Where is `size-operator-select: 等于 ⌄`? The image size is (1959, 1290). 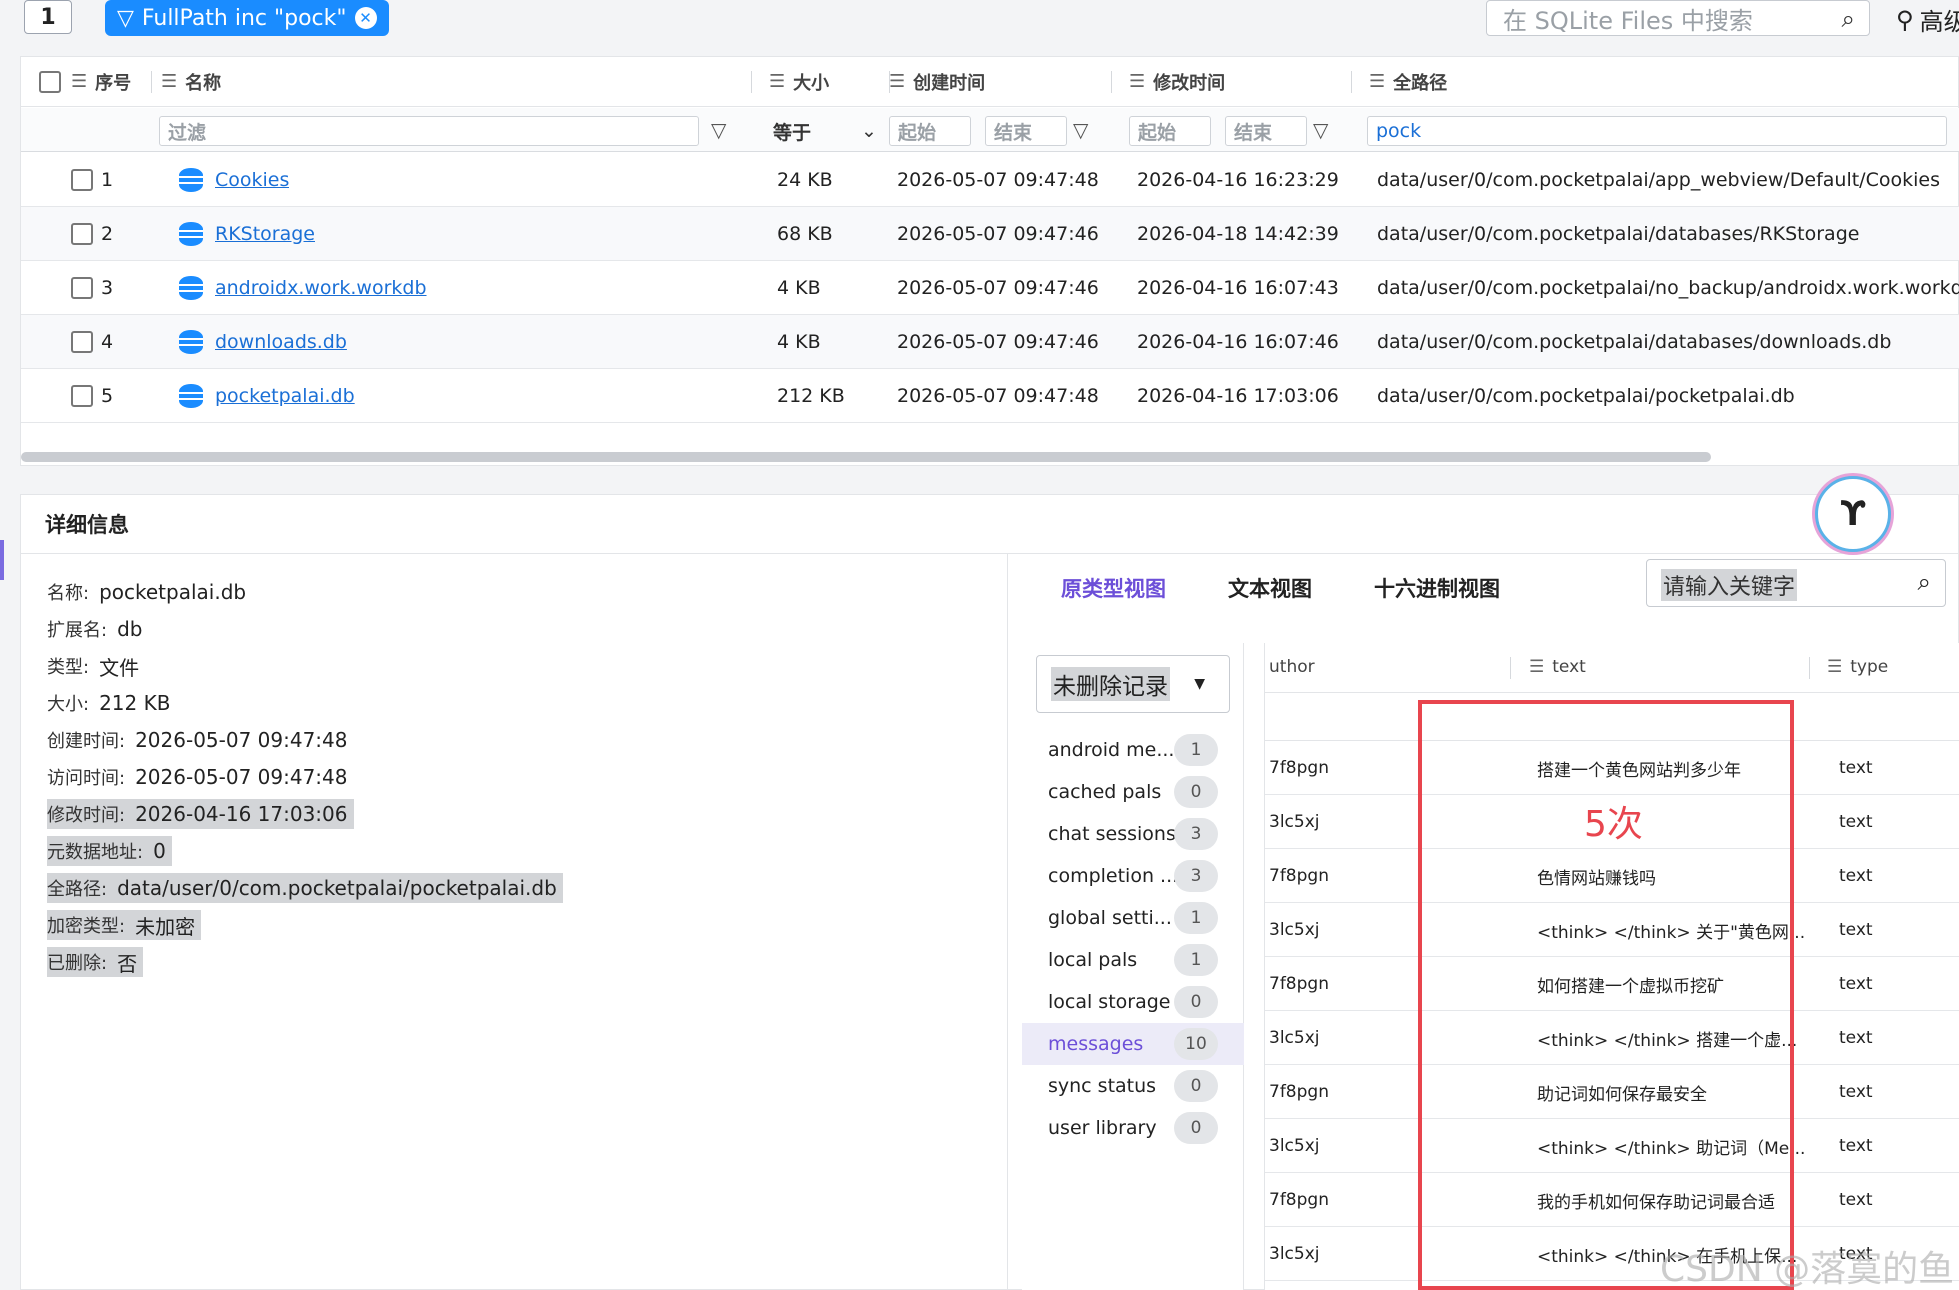 size-operator-select: 等于 ⌄ is located at coordinates (825, 131).